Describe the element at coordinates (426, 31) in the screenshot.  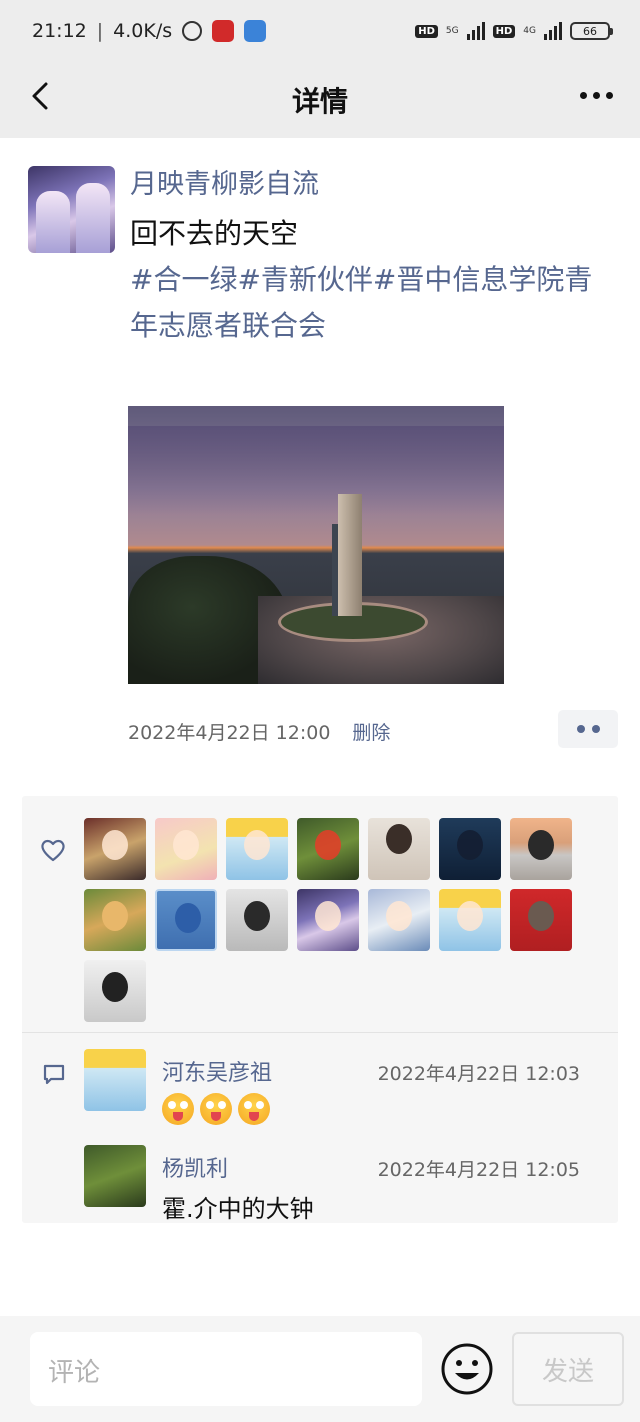
I see `hd-badge-1: HD` at that location.